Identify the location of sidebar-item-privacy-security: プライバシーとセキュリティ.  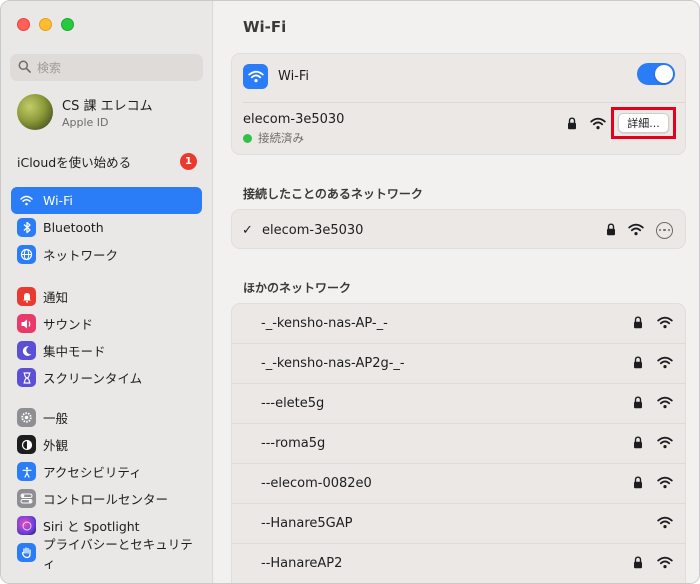
(106, 554).